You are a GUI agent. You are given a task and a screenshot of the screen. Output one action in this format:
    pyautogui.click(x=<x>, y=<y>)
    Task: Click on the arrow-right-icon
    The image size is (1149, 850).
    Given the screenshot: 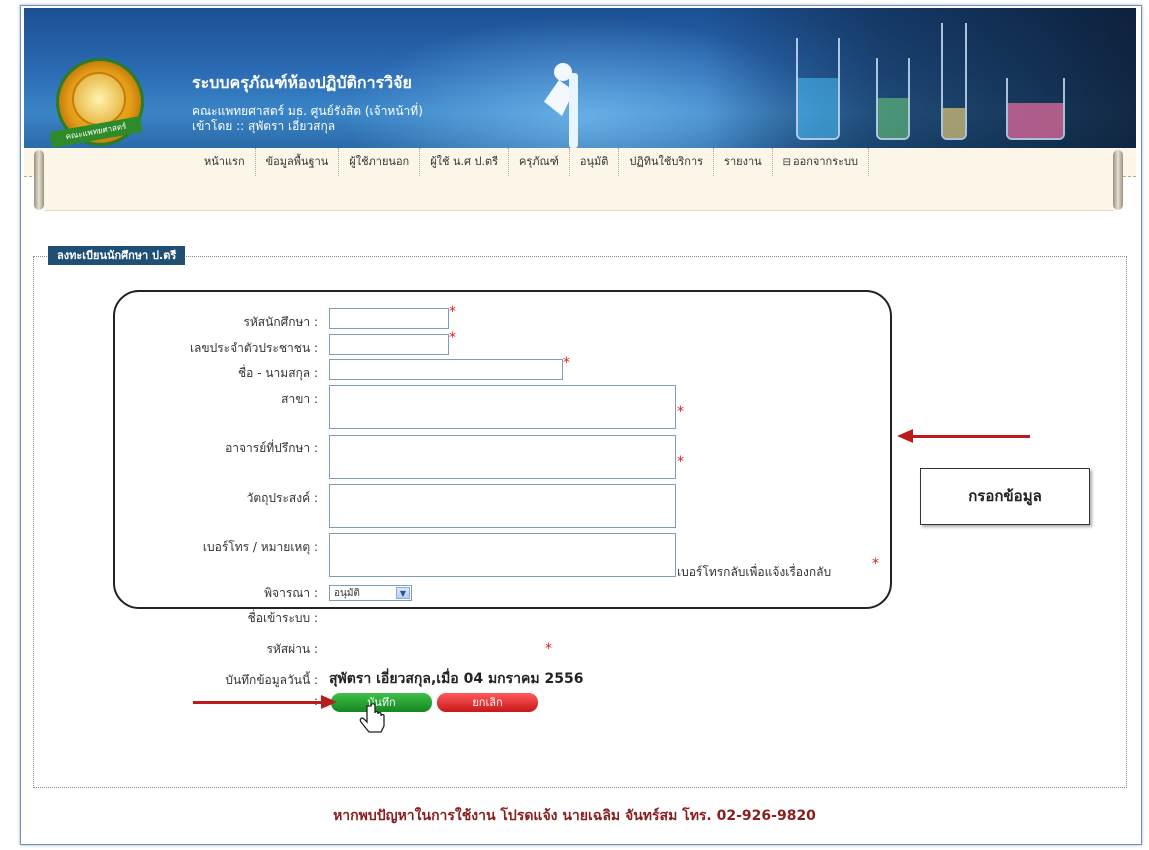 What is the action you would take?
    pyautogui.click(x=329, y=702)
    